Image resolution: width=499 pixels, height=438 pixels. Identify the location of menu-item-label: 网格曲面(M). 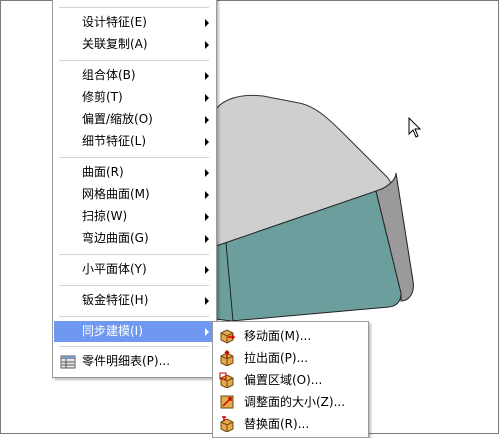
(116, 194).